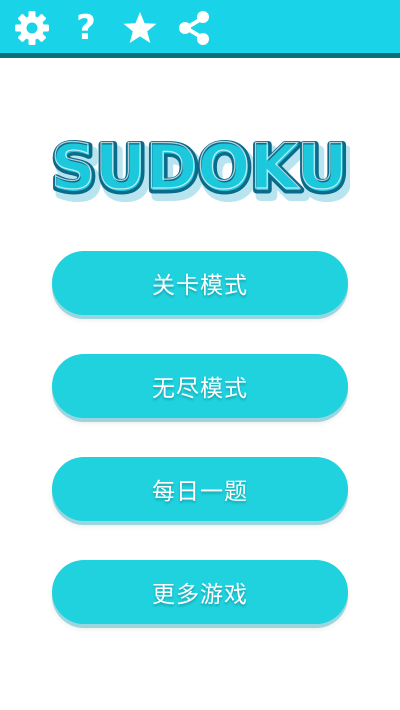  What do you see at coordinates (200, 286) in the screenshot?
I see `level-mode-label: 关卡模式` at bounding box center [200, 286].